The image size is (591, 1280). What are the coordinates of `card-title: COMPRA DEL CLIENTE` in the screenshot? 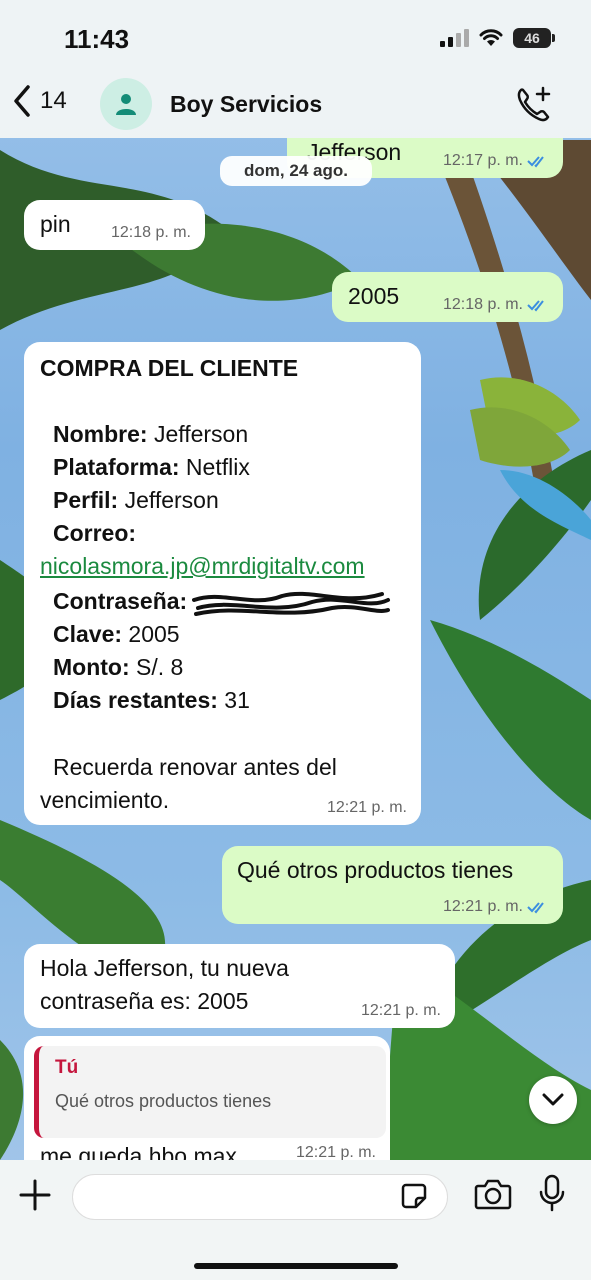 It's located at (169, 368).